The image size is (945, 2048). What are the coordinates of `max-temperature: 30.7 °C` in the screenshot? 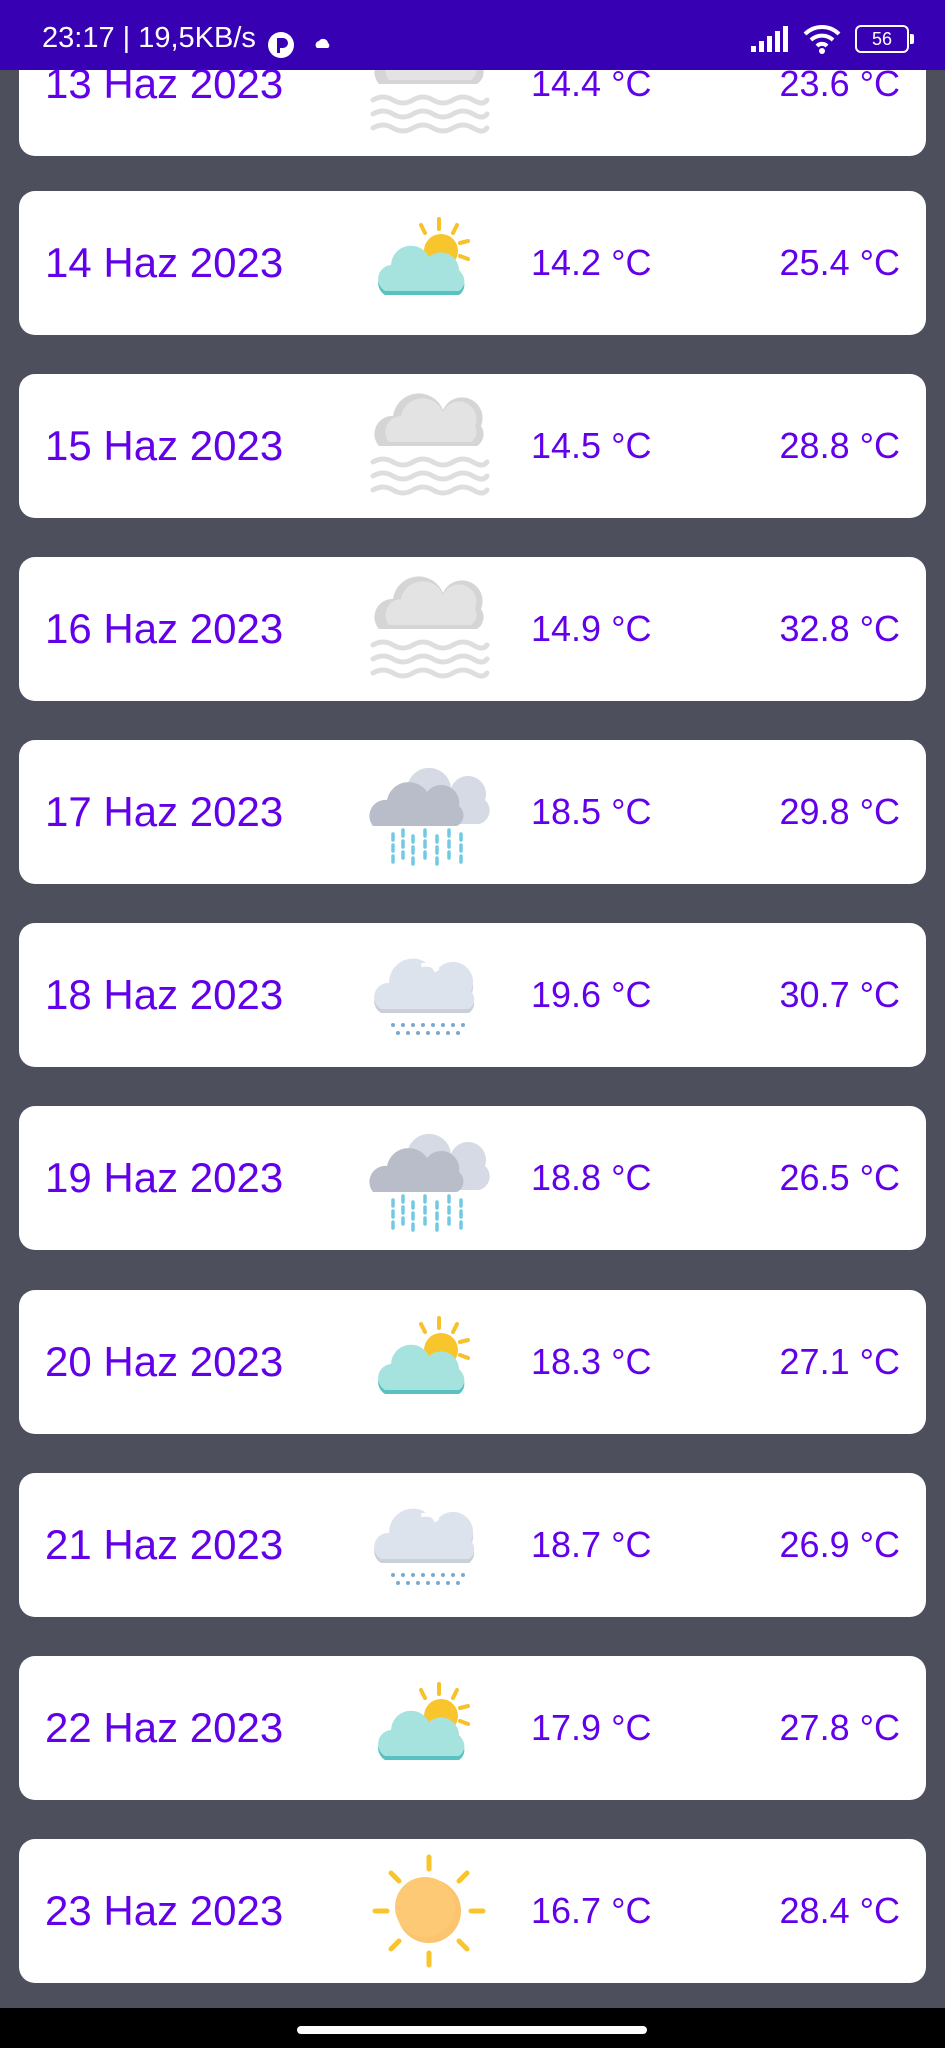 It's located at (839, 994).